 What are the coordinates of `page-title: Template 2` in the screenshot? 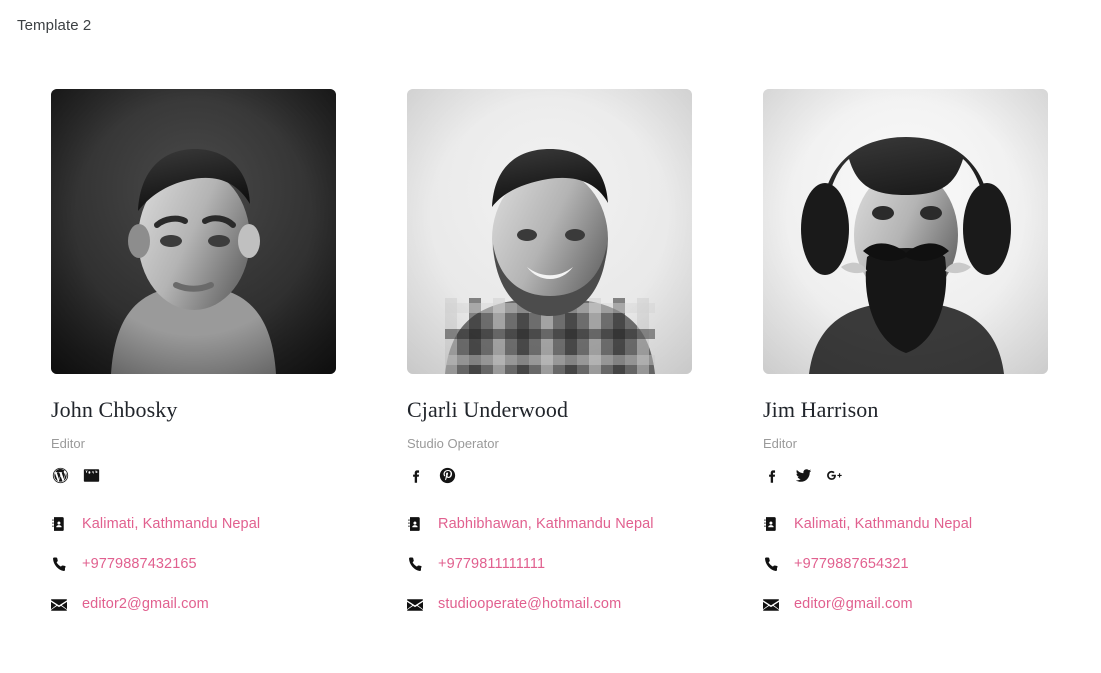 It's located at (54, 25).